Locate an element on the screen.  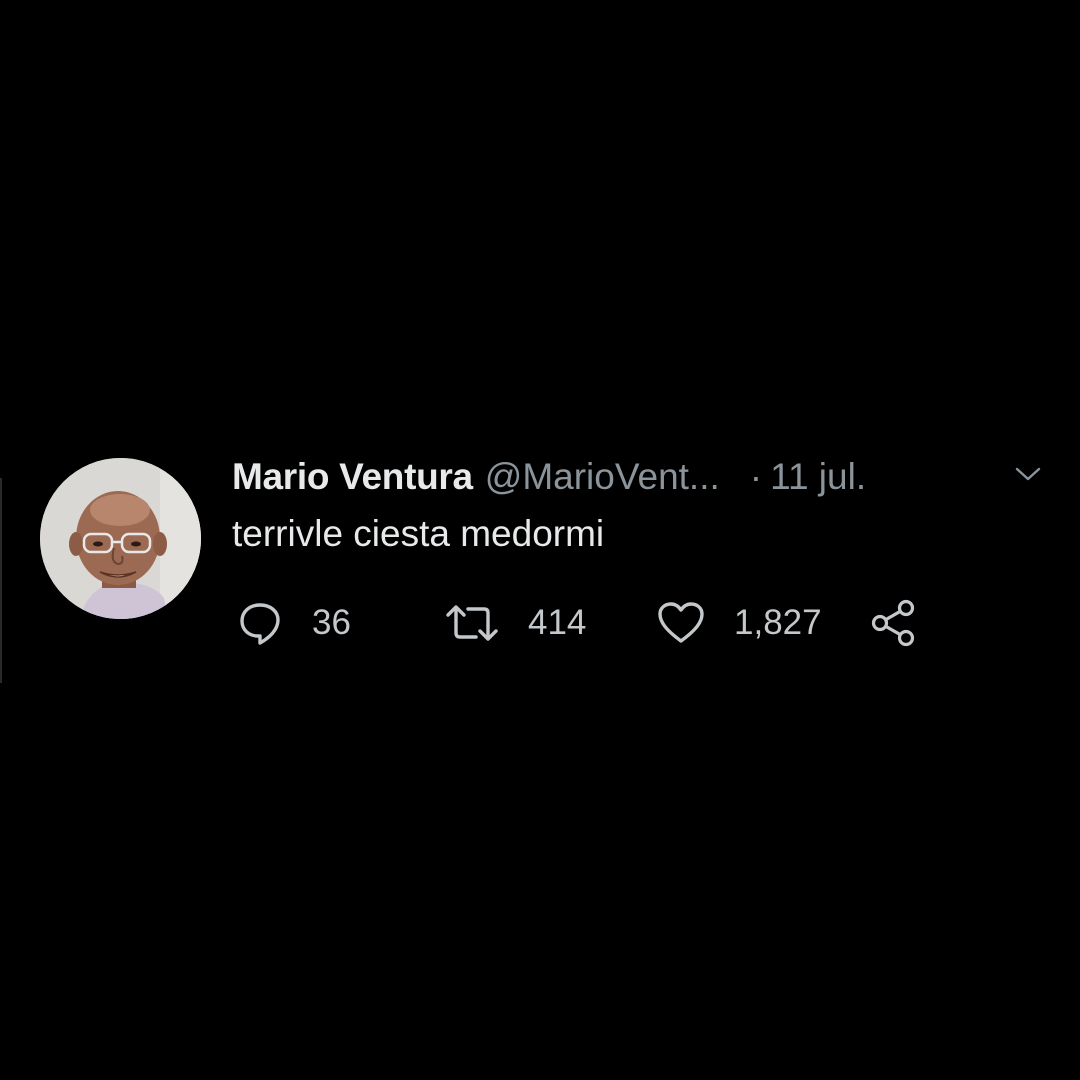
tweet-actions: 36 414 1,827 is located at coordinates (596, 623).